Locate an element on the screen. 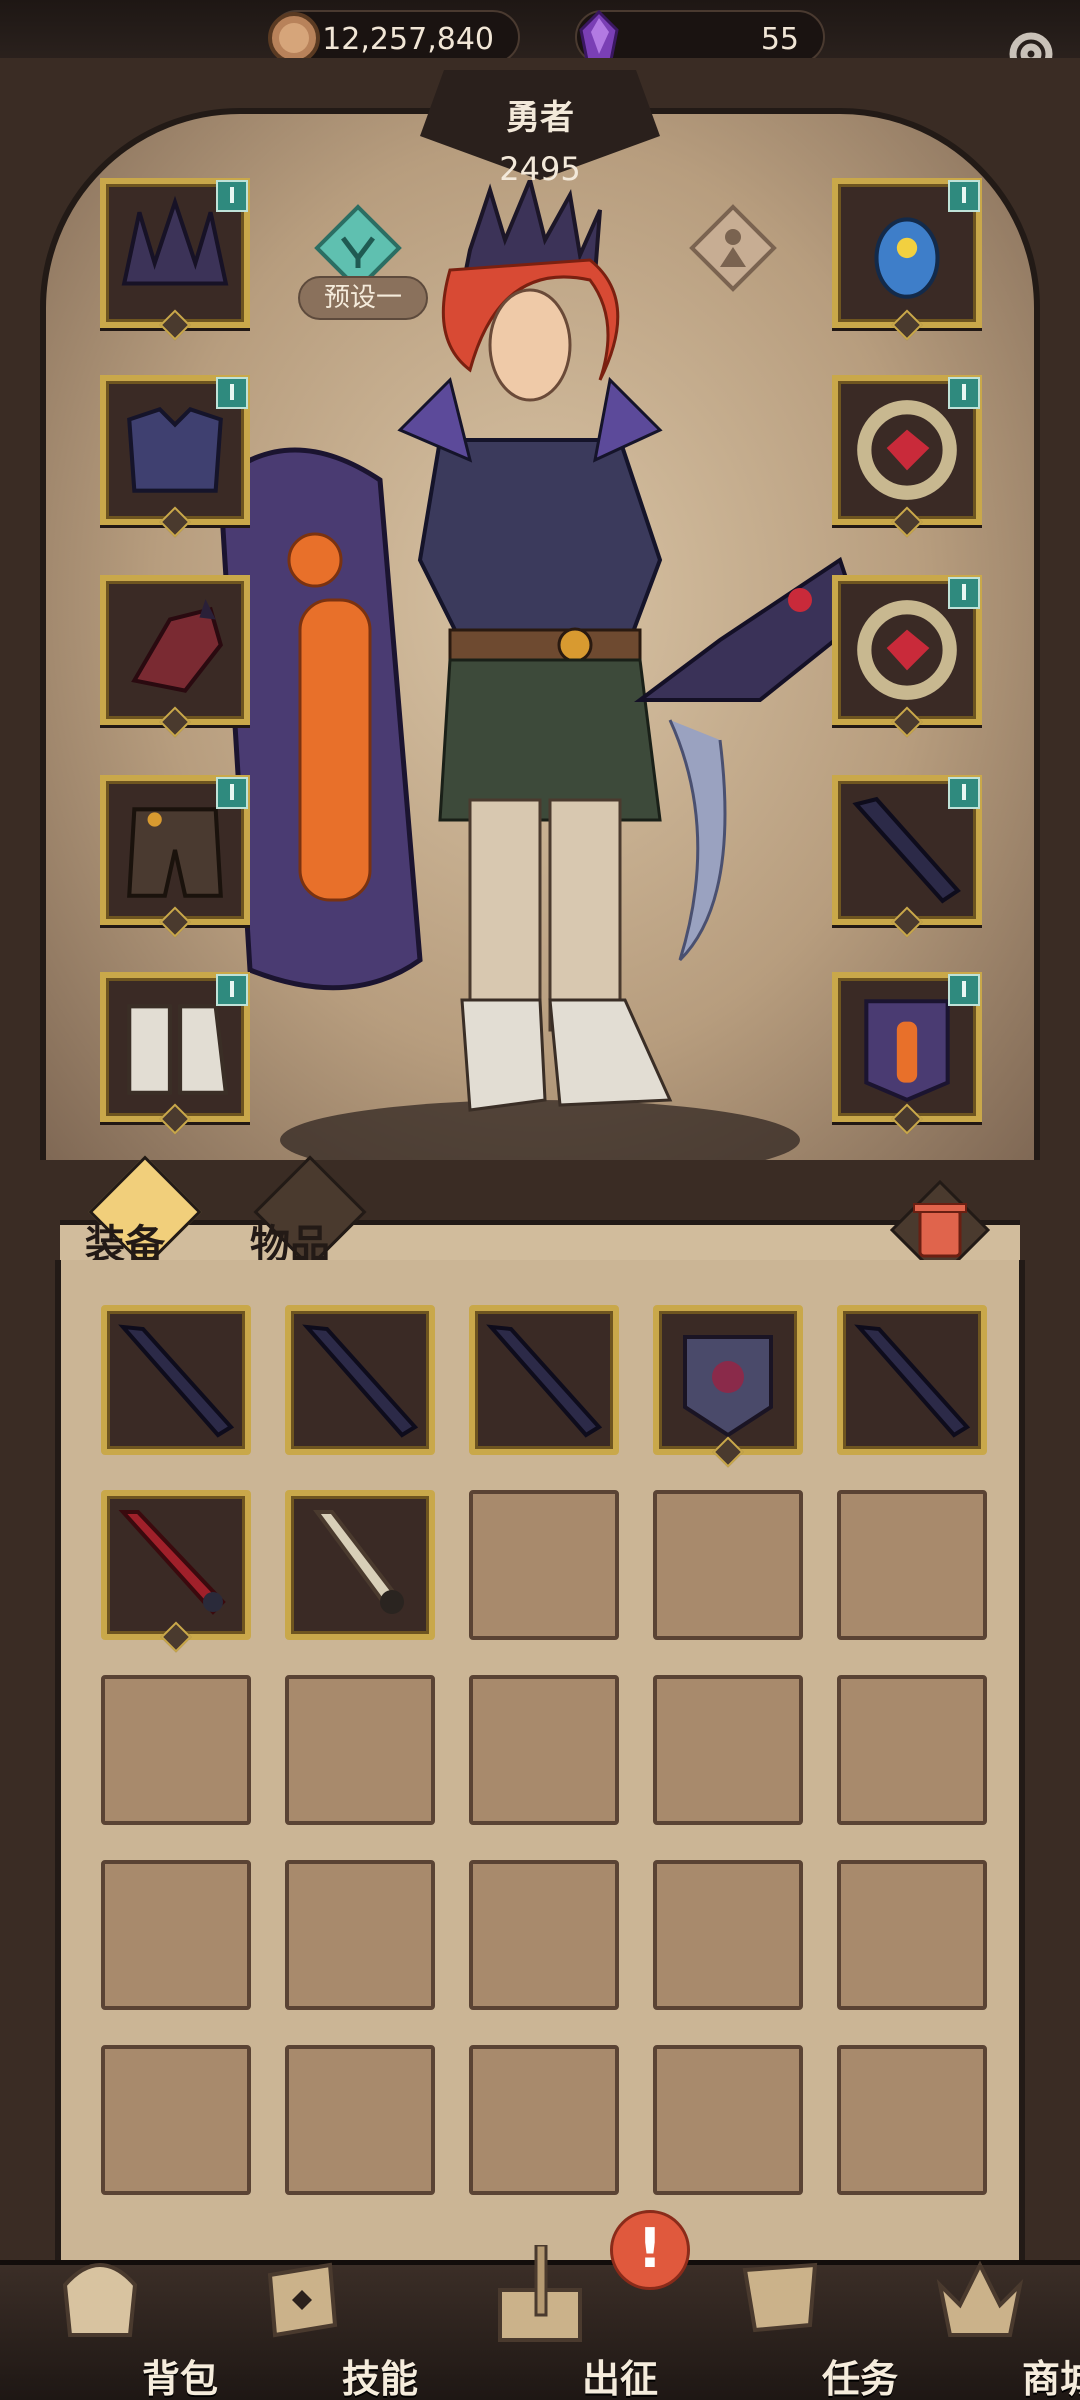 This screenshot has width=1080, height=2400. nav-bag: 背包 is located at coordinates (119, 2331).